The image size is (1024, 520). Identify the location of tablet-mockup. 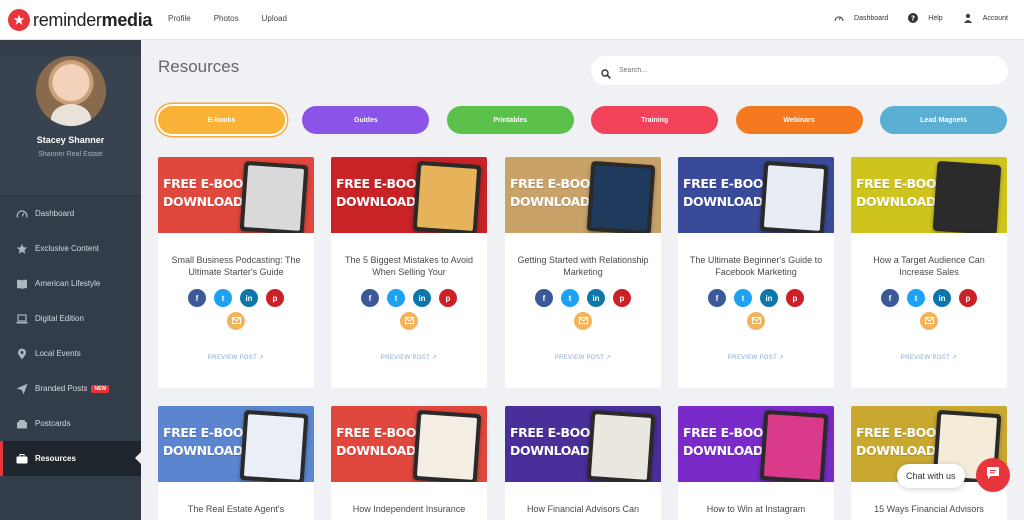
(621, 445).